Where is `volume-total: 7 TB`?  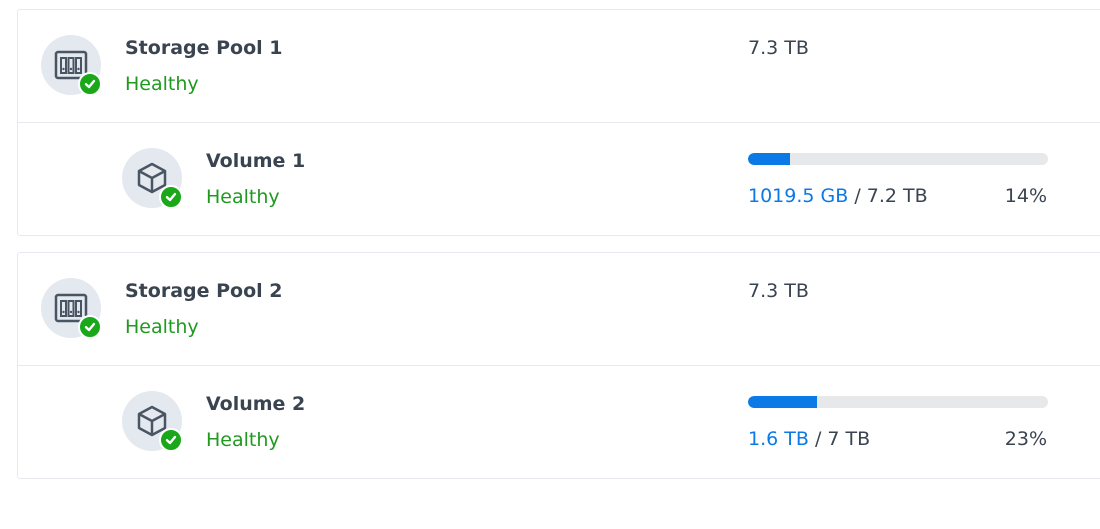
volume-total: 7 TB is located at coordinates (849, 439).